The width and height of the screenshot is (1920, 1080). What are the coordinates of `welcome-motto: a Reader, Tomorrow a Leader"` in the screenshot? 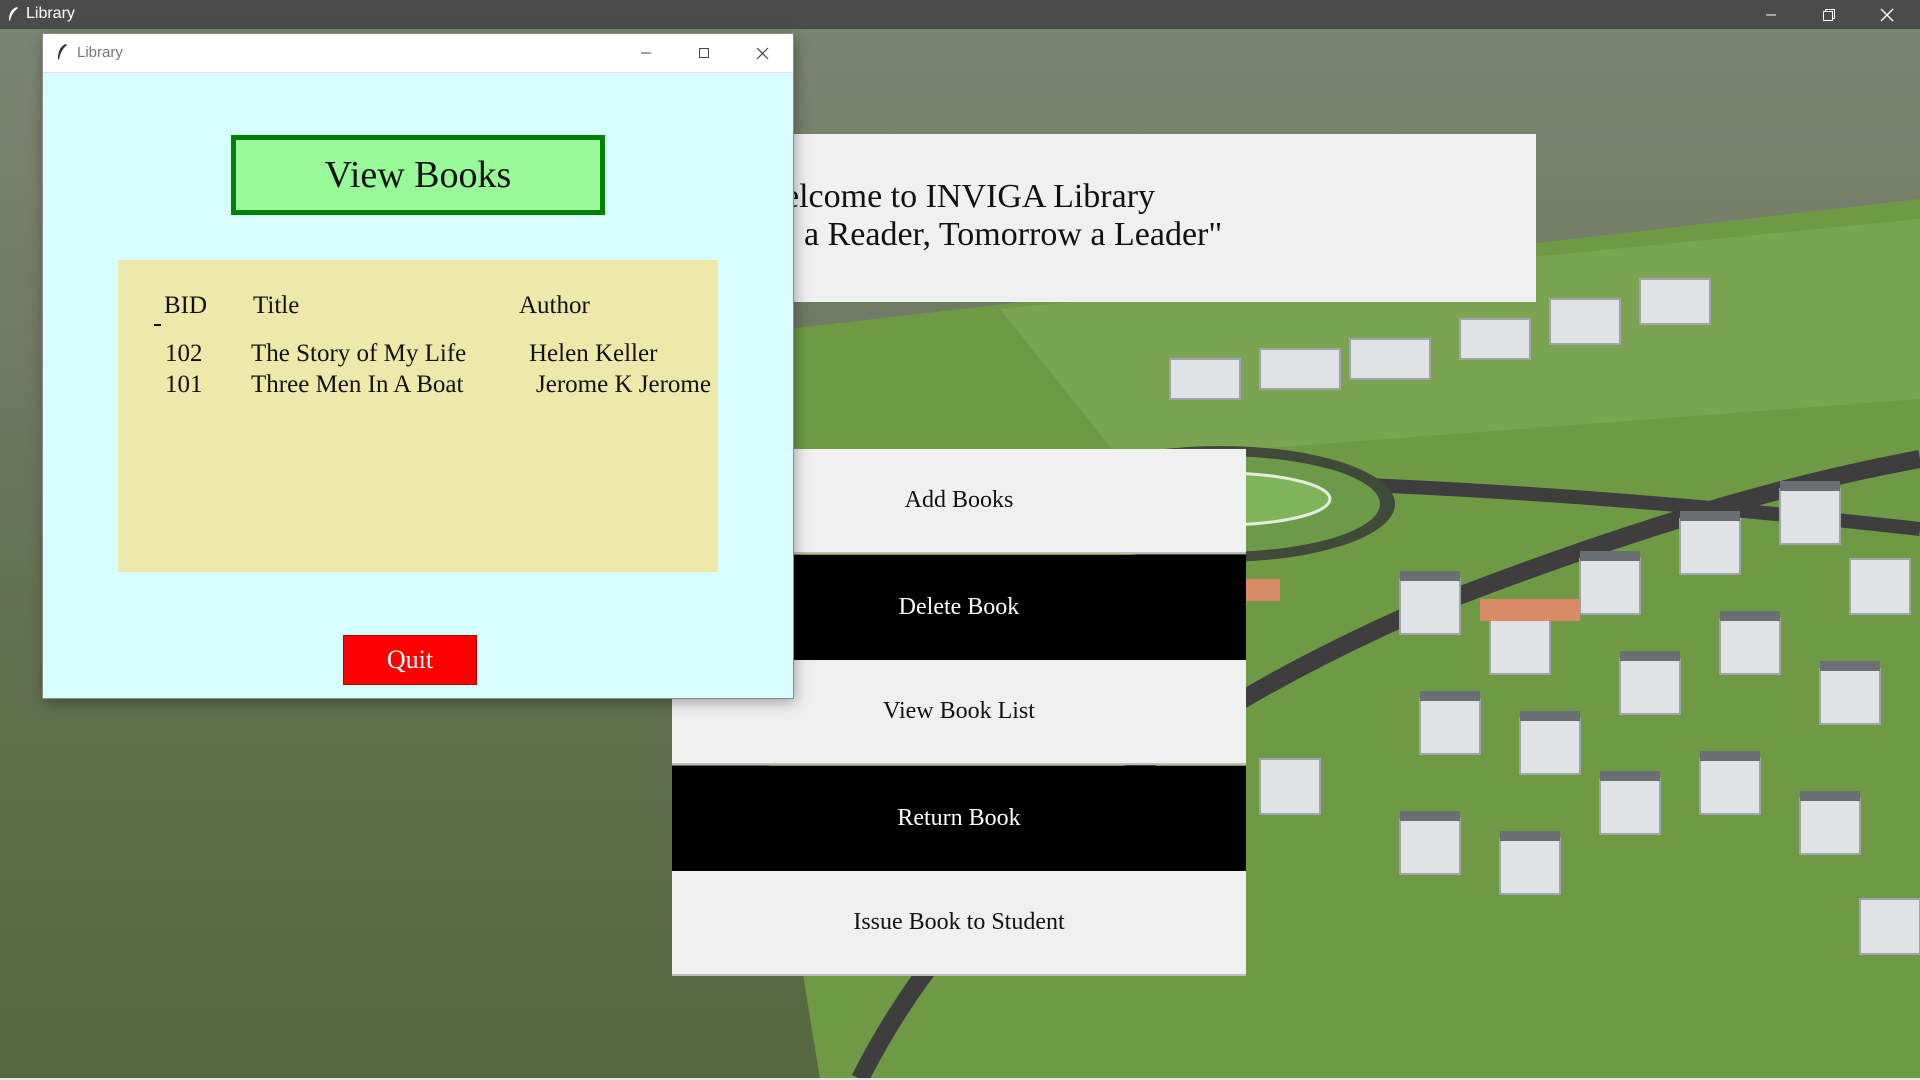 It's located at (1013, 234).